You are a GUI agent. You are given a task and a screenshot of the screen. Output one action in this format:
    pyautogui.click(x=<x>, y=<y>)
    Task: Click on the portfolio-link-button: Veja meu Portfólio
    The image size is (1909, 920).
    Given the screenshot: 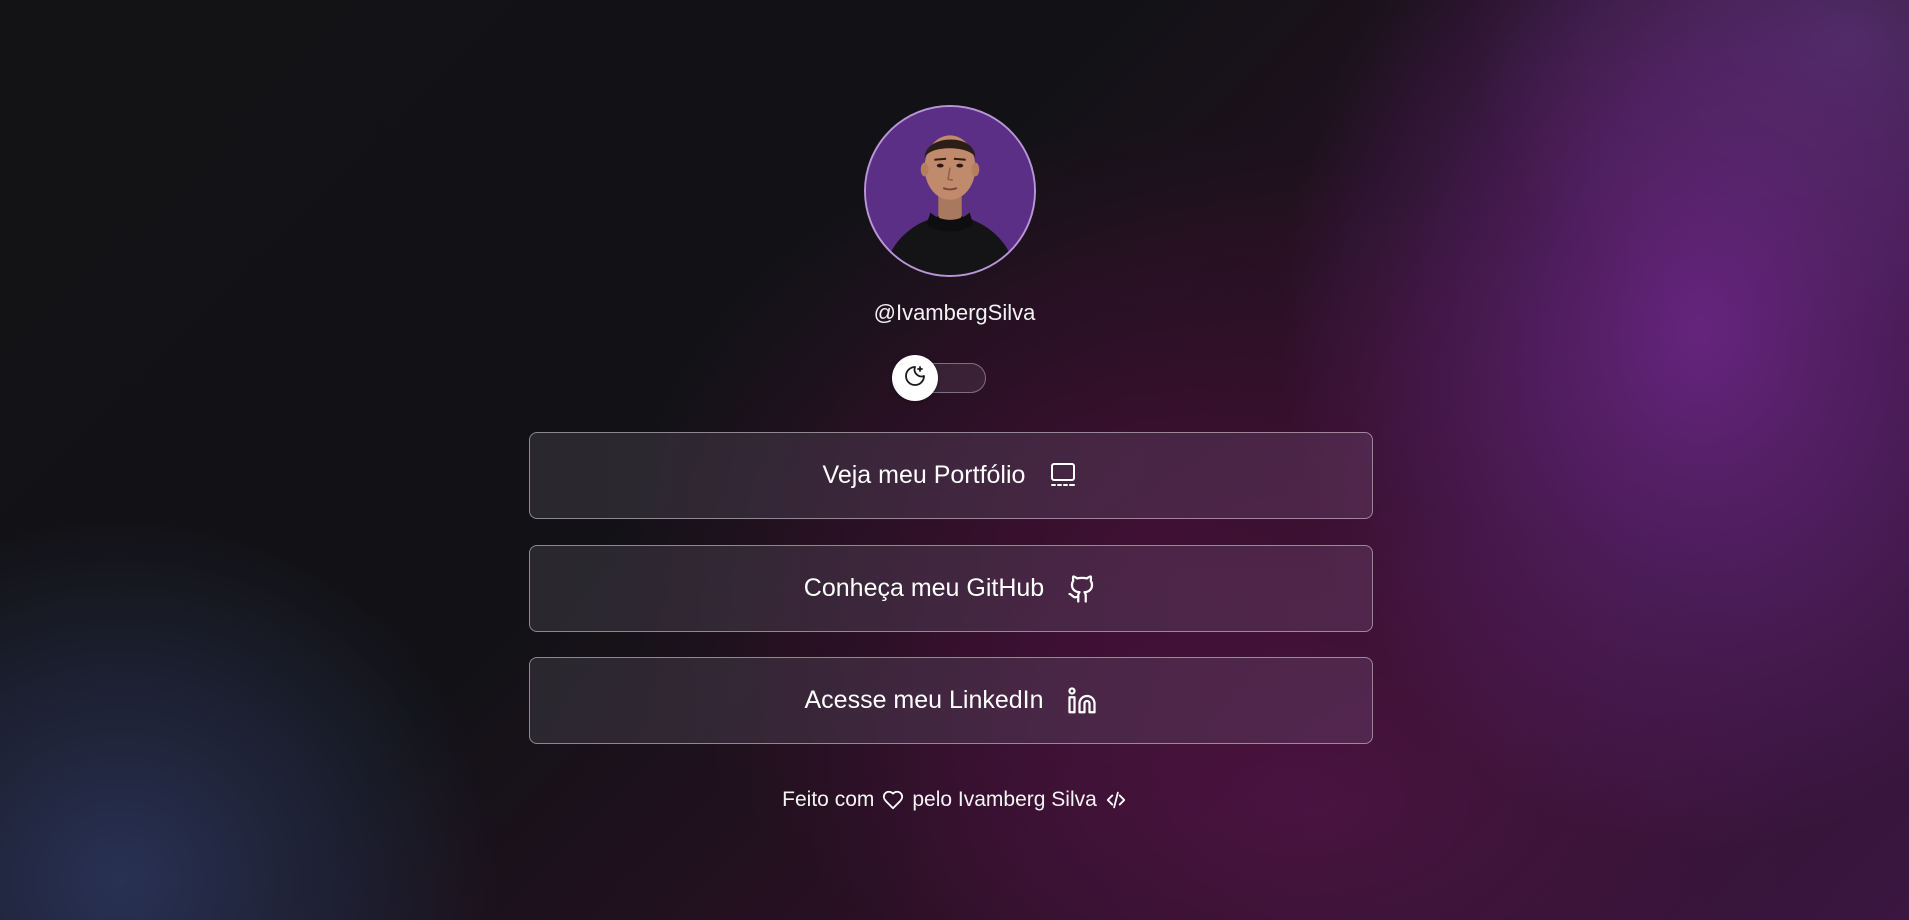 What is the action you would take?
    pyautogui.click(x=951, y=475)
    